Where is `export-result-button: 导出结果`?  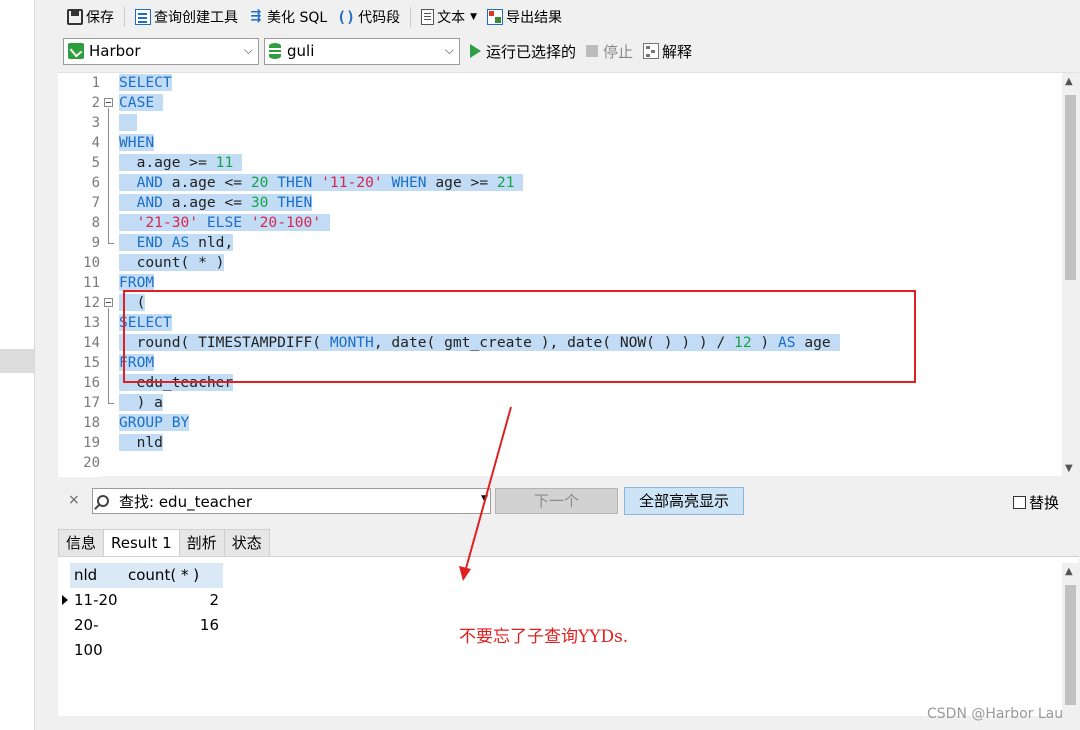
export-result-button: 导出结果 is located at coordinates (524, 17).